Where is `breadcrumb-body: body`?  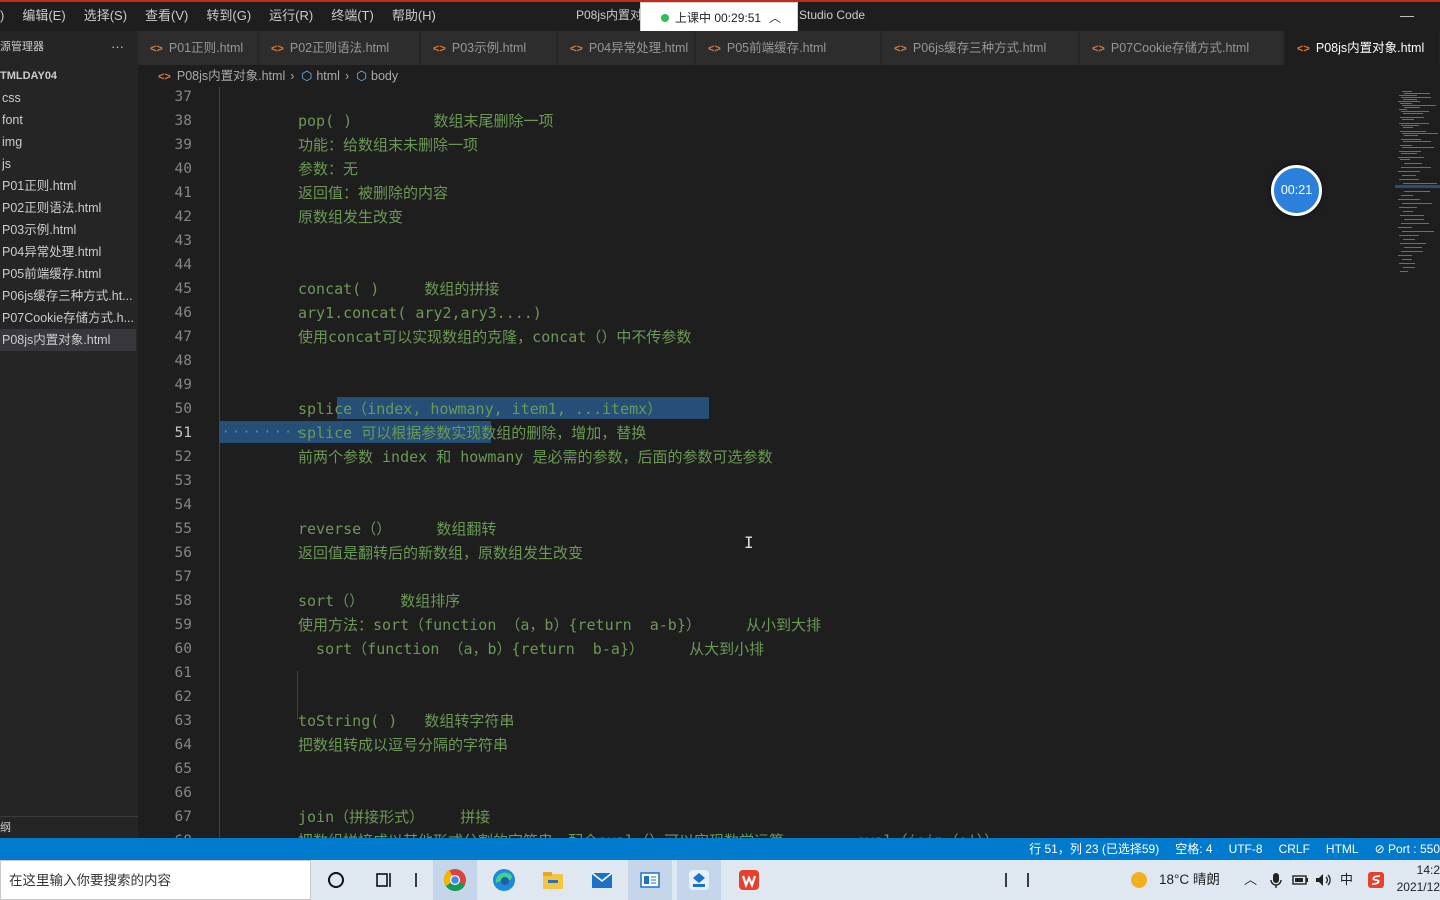
breadcrumb-body: body is located at coordinates (384, 76).